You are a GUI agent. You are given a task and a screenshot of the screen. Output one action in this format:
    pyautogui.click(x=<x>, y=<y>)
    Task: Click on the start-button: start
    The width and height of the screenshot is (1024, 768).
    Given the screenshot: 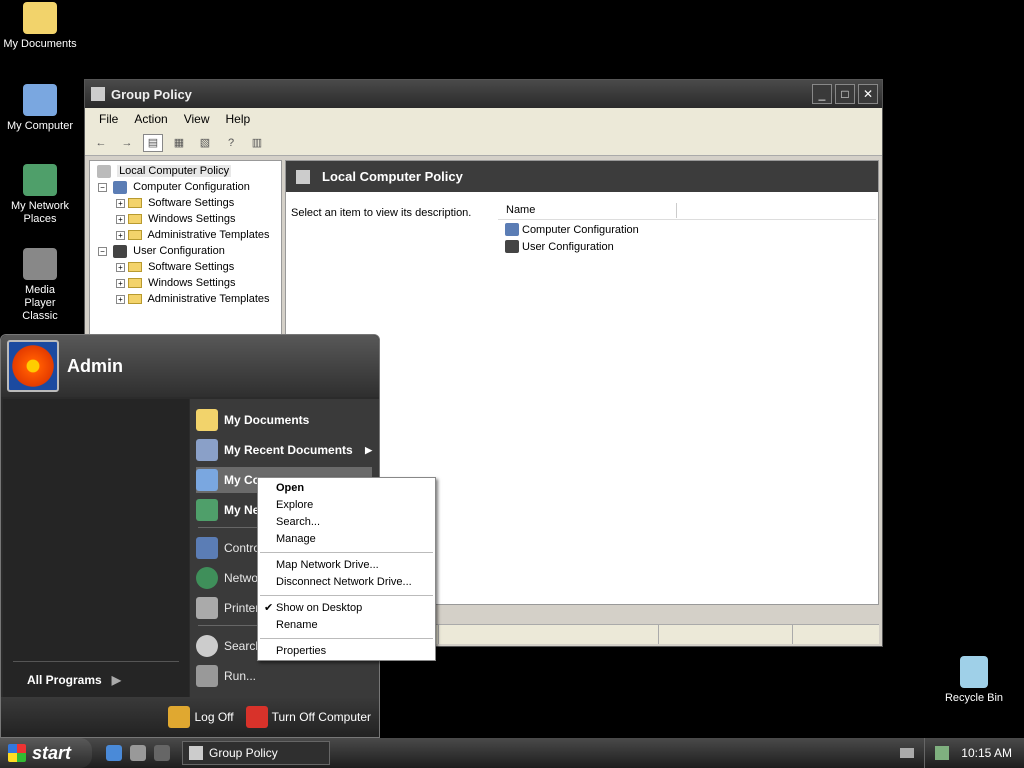 What is the action you would take?
    pyautogui.click(x=46, y=753)
    